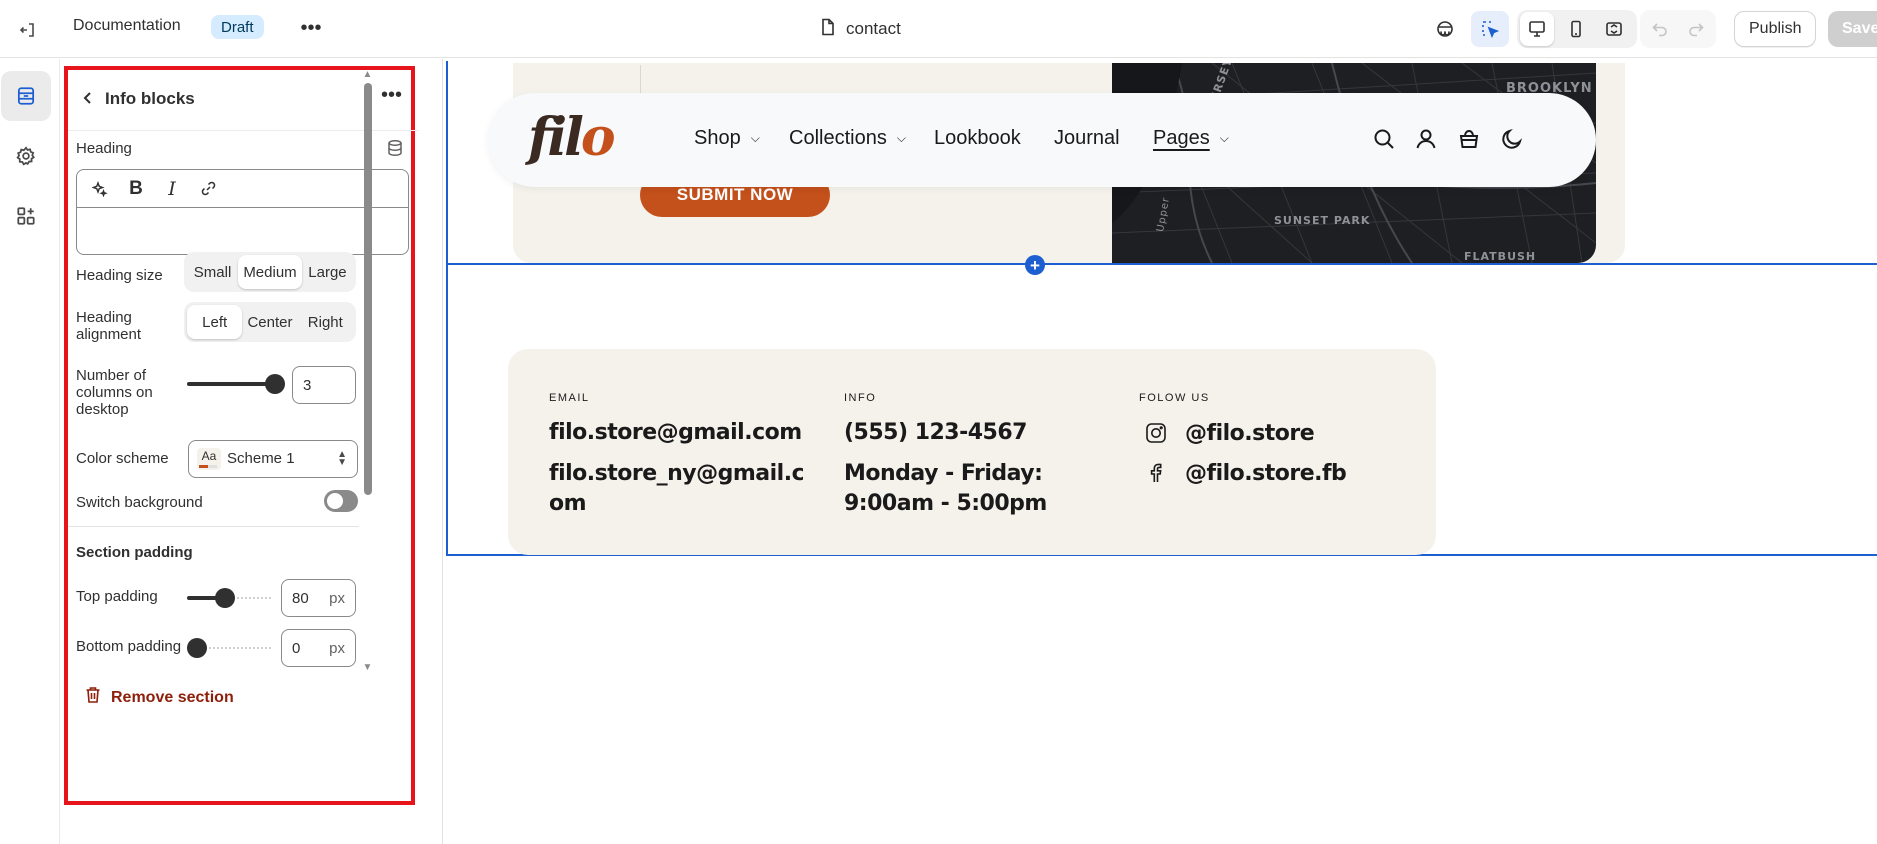 This screenshot has width=1877, height=844. Describe the element at coordinates (1472, 142) in the screenshot. I see `cart-icon` at that location.